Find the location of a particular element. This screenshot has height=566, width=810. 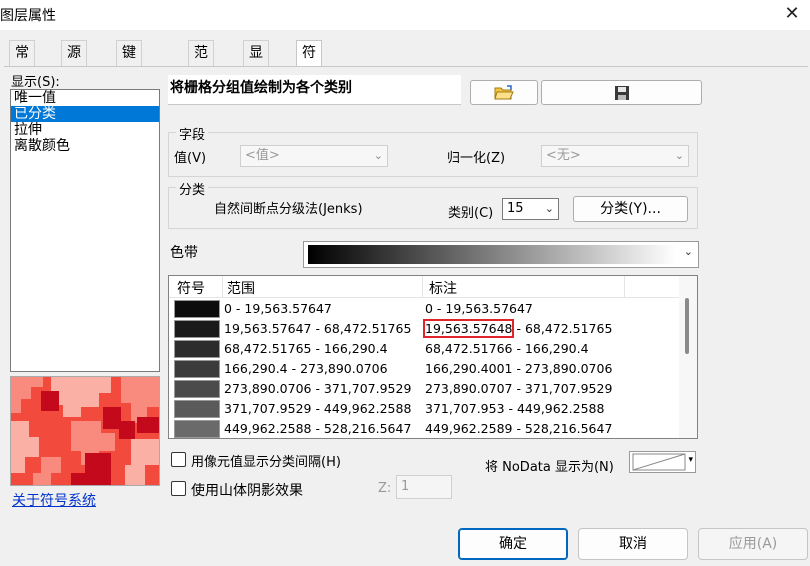

classification-group-label: 分类 is located at coordinates (192, 188).